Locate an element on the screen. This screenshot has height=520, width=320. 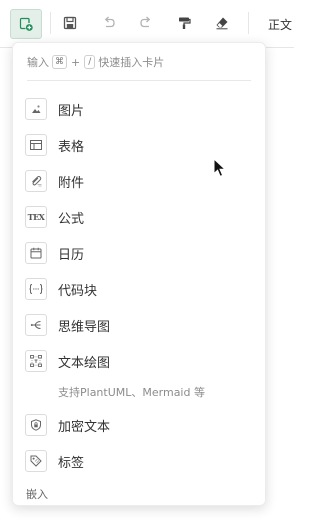
paragraph-style-select: 正文 is located at coordinates (280, 24).